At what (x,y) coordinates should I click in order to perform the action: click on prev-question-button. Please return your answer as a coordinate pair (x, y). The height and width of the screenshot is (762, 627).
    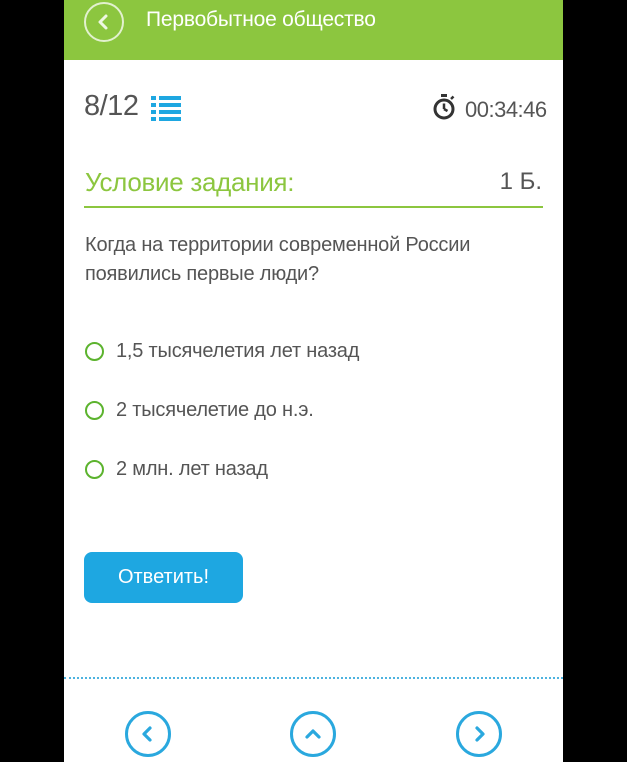
    Looking at the image, I should click on (148, 734).